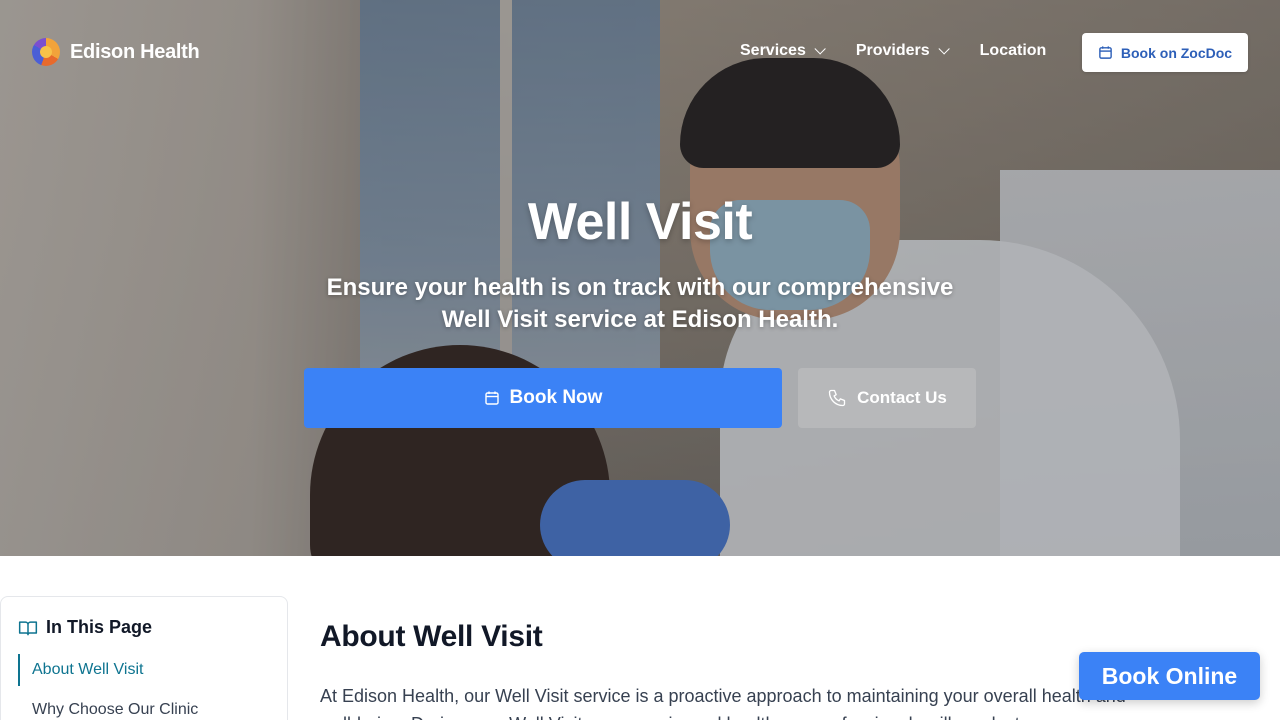 Image resolution: width=1280 pixels, height=720 pixels. Describe the element at coordinates (640, 222) in the screenshot. I see `page-title: Well Visit` at that location.